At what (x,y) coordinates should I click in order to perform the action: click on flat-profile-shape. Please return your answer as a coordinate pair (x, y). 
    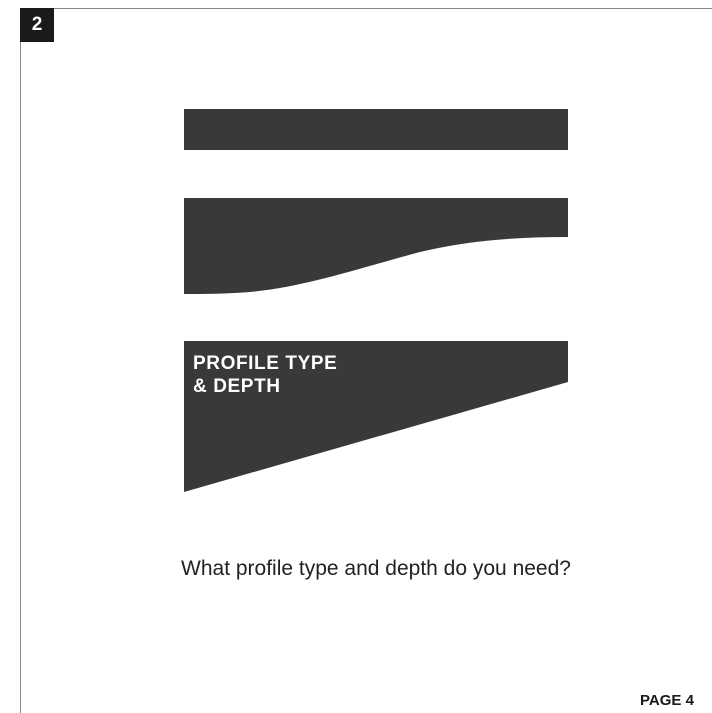
    Looking at the image, I should click on (376, 129).